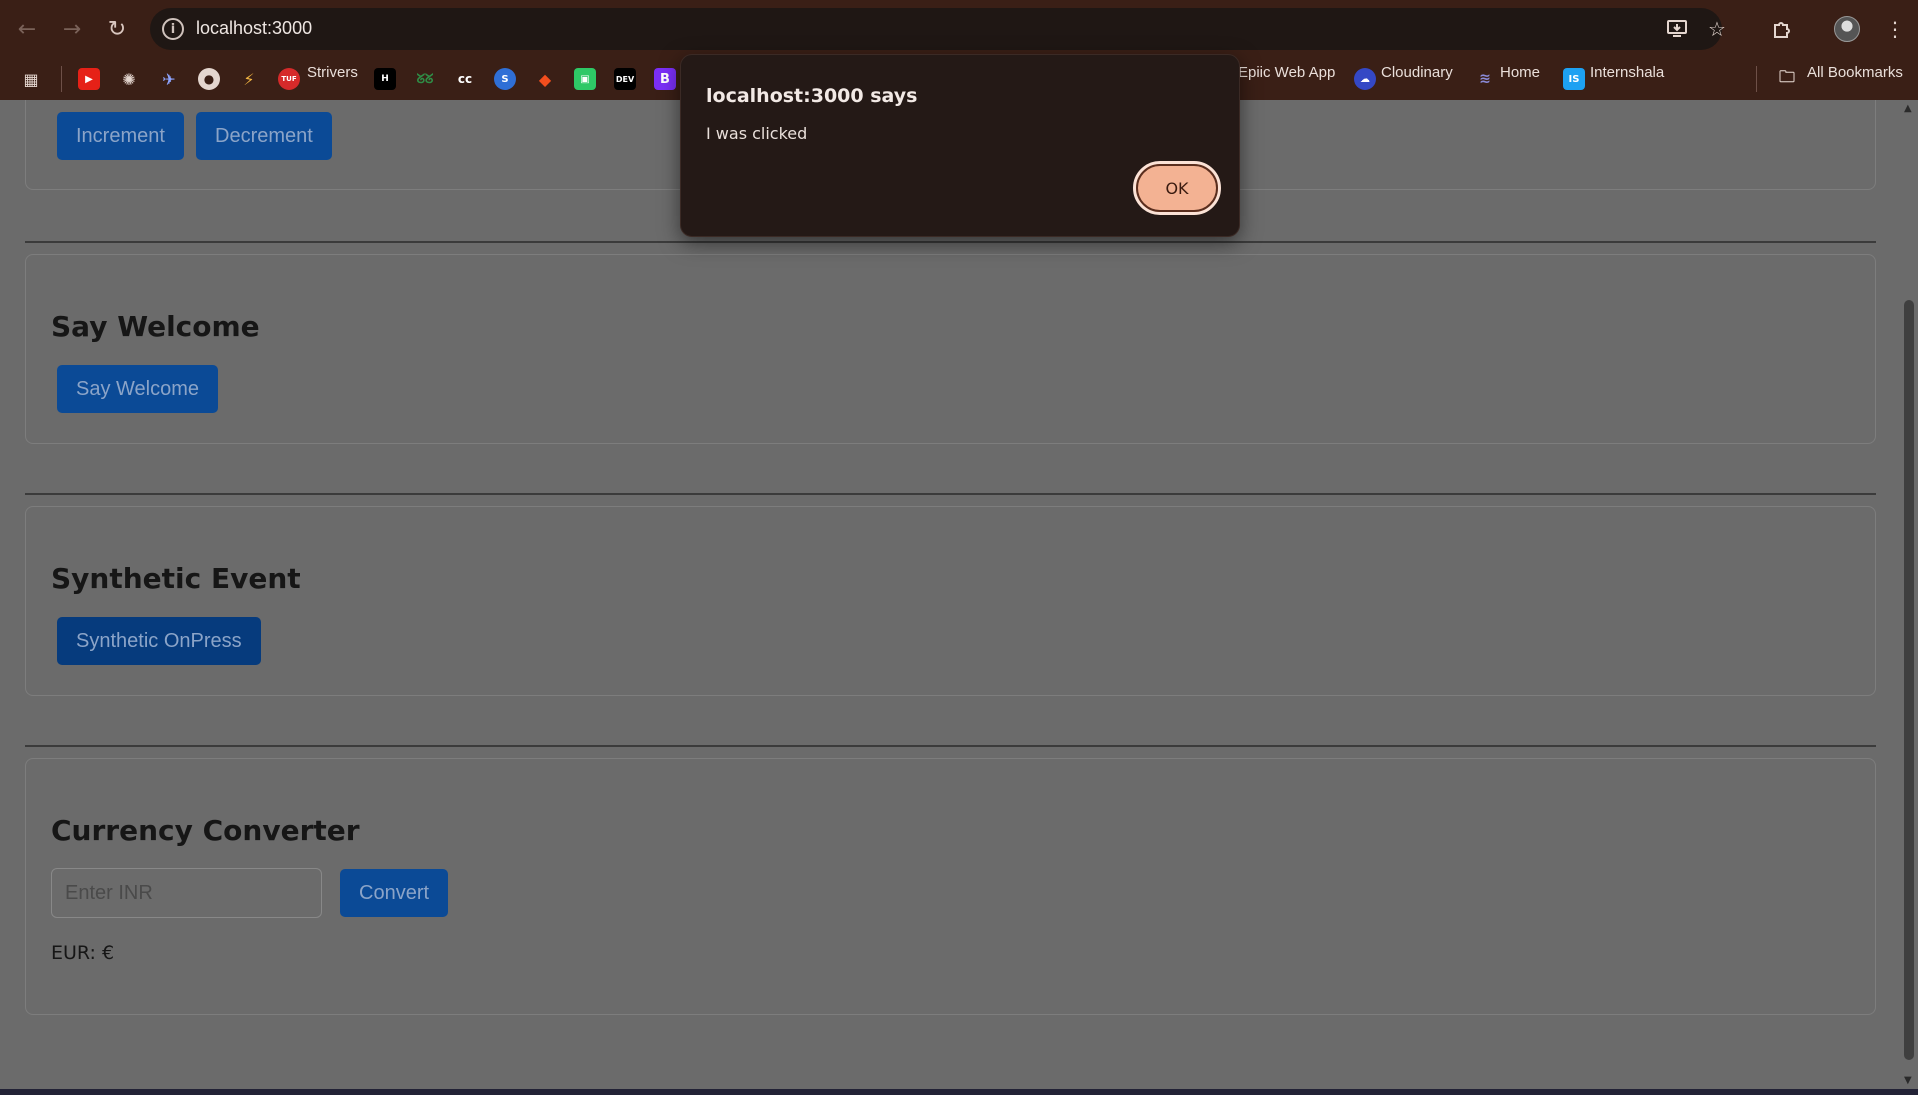 Image resolution: width=1918 pixels, height=1095 pixels. What do you see at coordinates (1782, 29) in the screenshot?
I see `extensions-icon` at bounding box center [1782, 29].